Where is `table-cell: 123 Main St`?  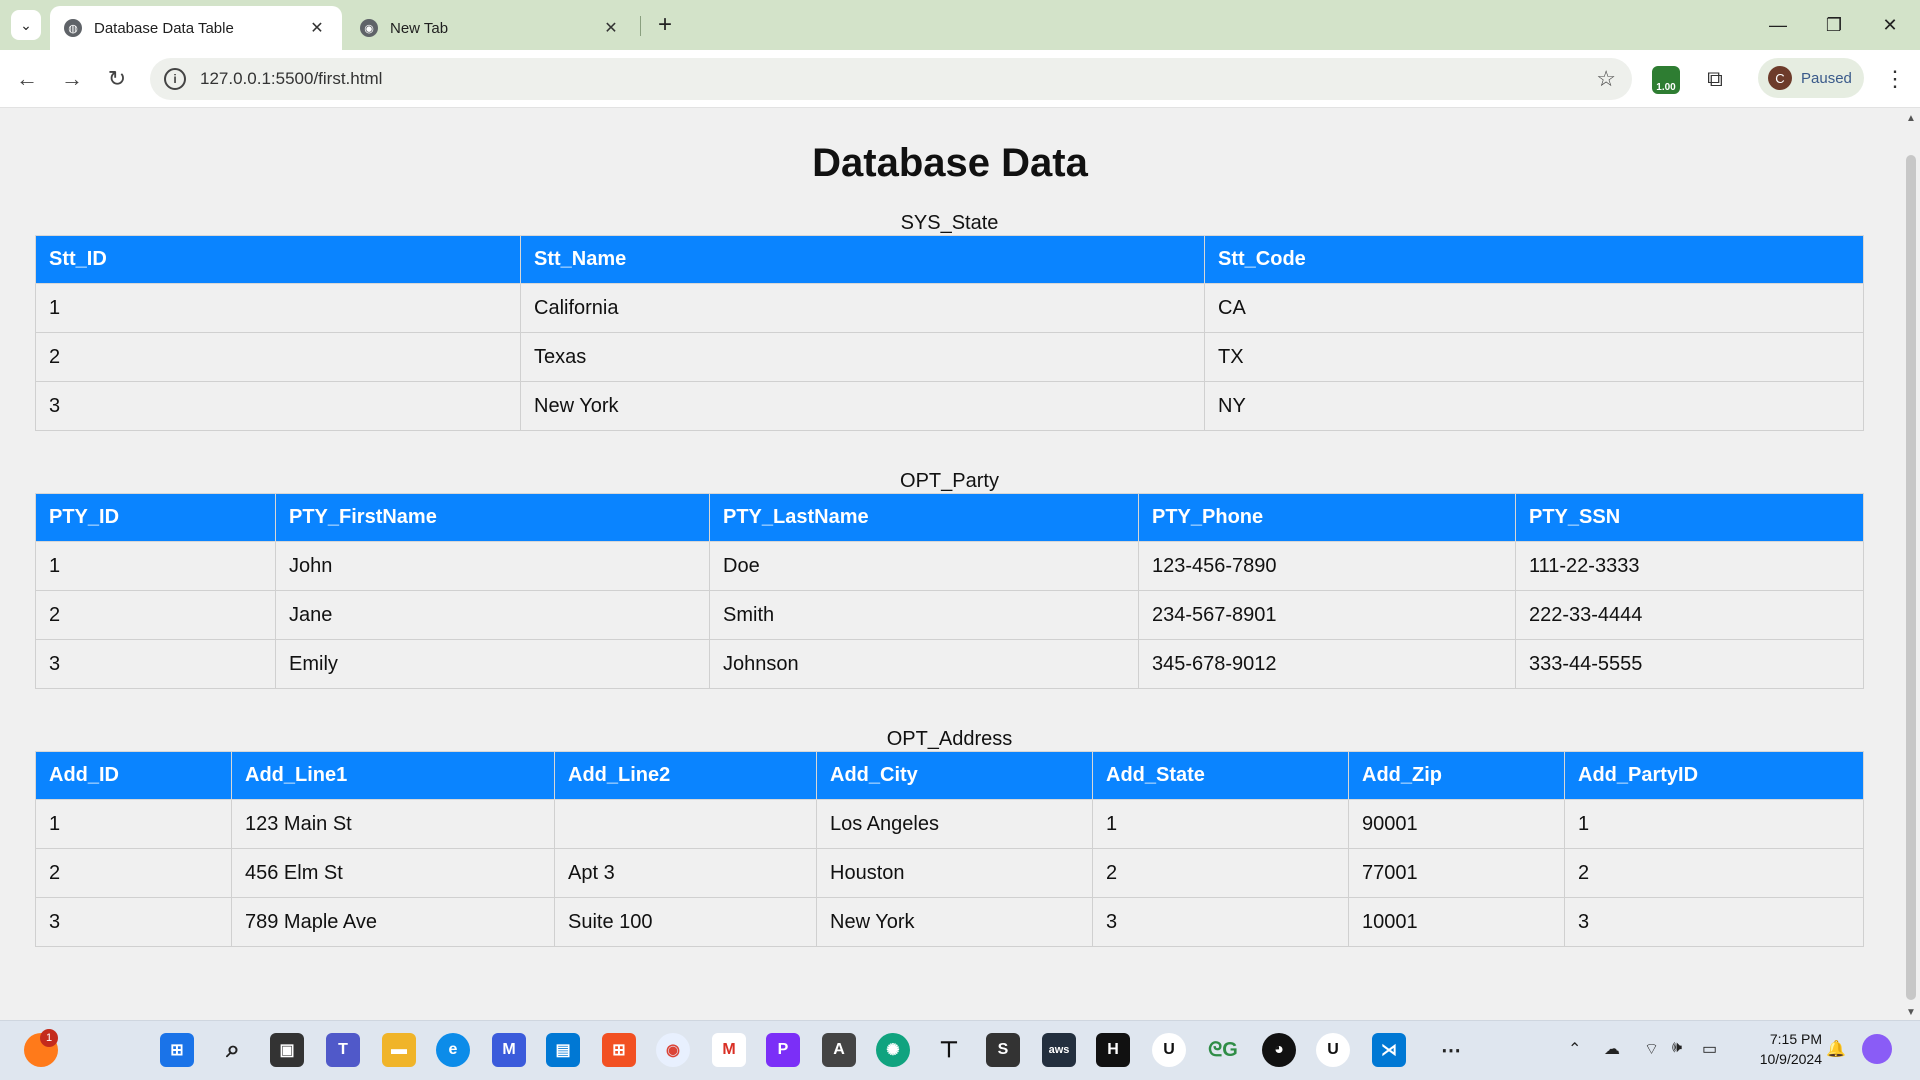
table-cell: 123 Main St is located at coordinates (393, 824).